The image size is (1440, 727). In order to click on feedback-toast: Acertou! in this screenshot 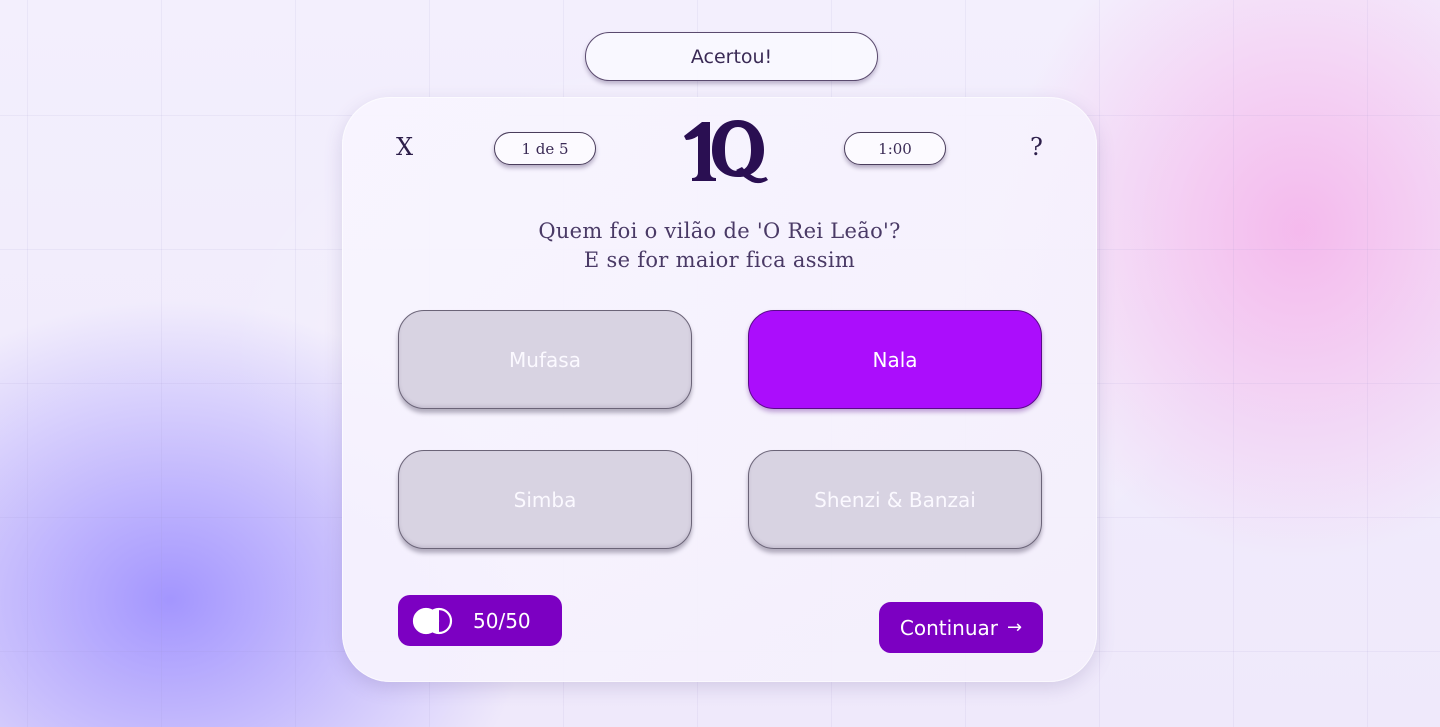, I will do `click(731, 56)`.